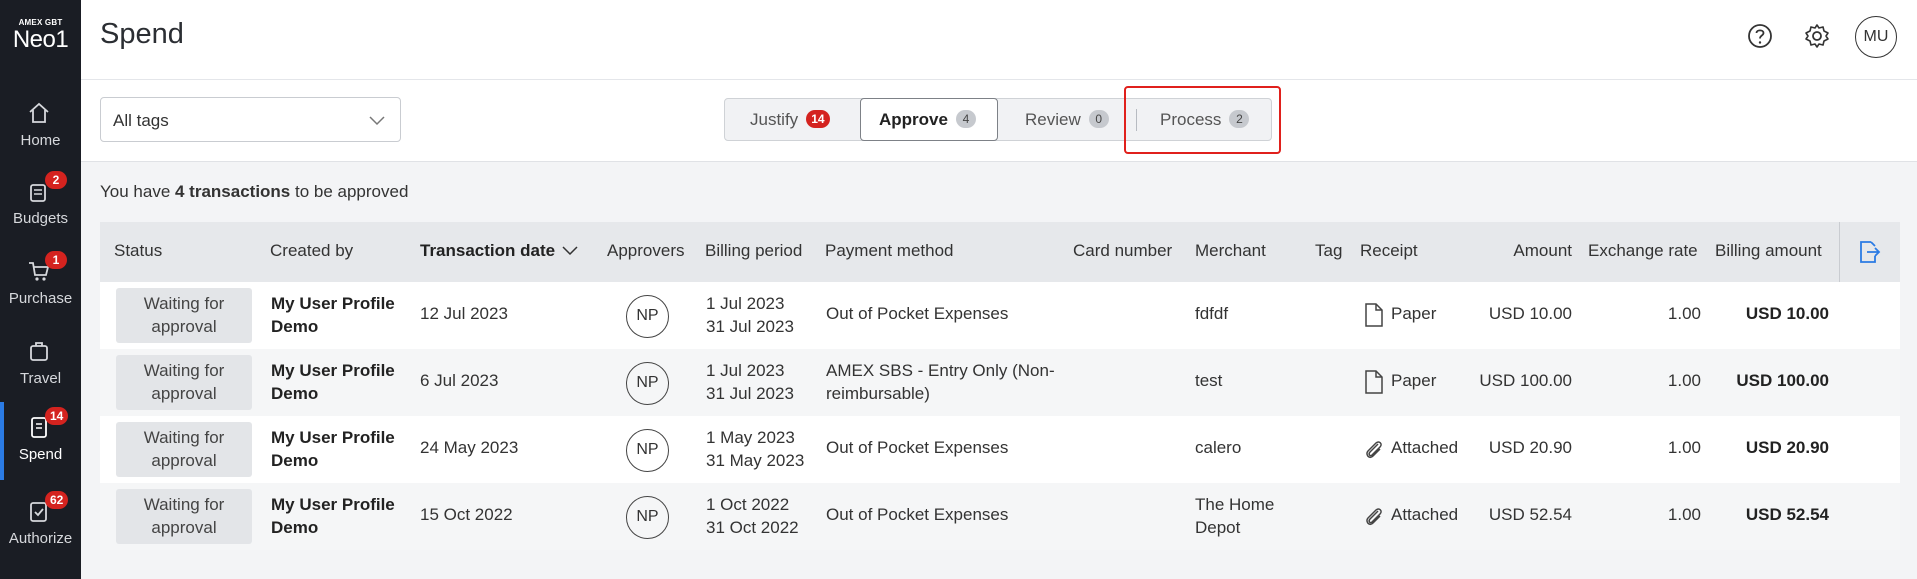  What do you see at coordinates (752, 516) in the screenshot?
I see `billing-period-cell: 1 Oct 2022 31 Oct 2022` at bounding box center [752, 516].